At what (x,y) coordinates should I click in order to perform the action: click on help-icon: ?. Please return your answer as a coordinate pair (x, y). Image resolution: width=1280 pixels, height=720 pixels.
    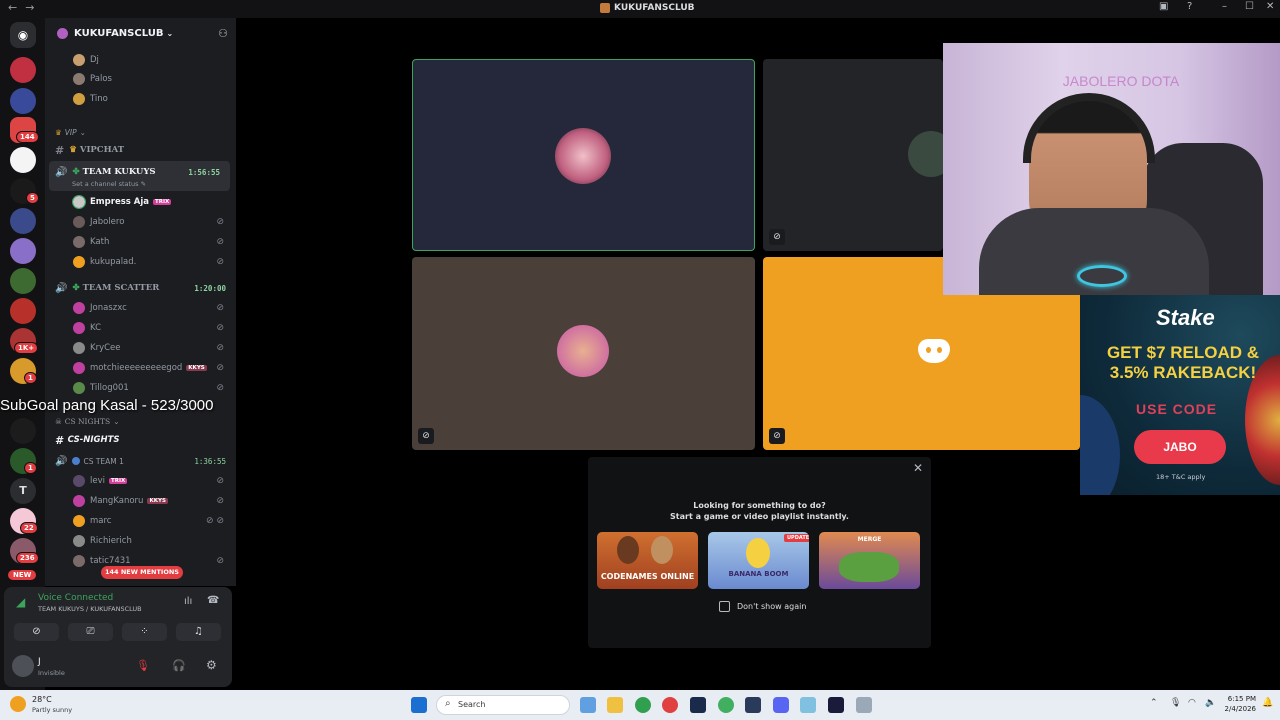
    Looking at the image, I should click on (1189, 6).